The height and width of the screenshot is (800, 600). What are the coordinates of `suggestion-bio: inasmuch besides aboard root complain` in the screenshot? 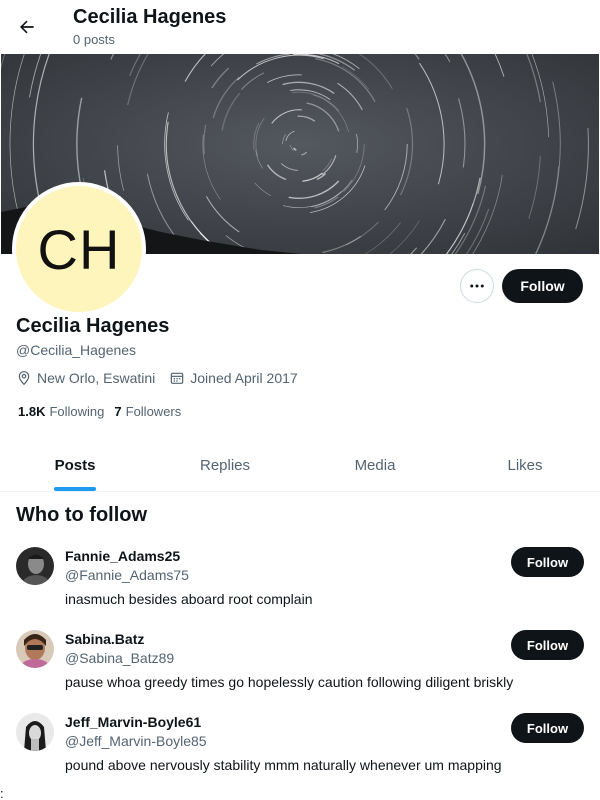 It's located at (189, 599).